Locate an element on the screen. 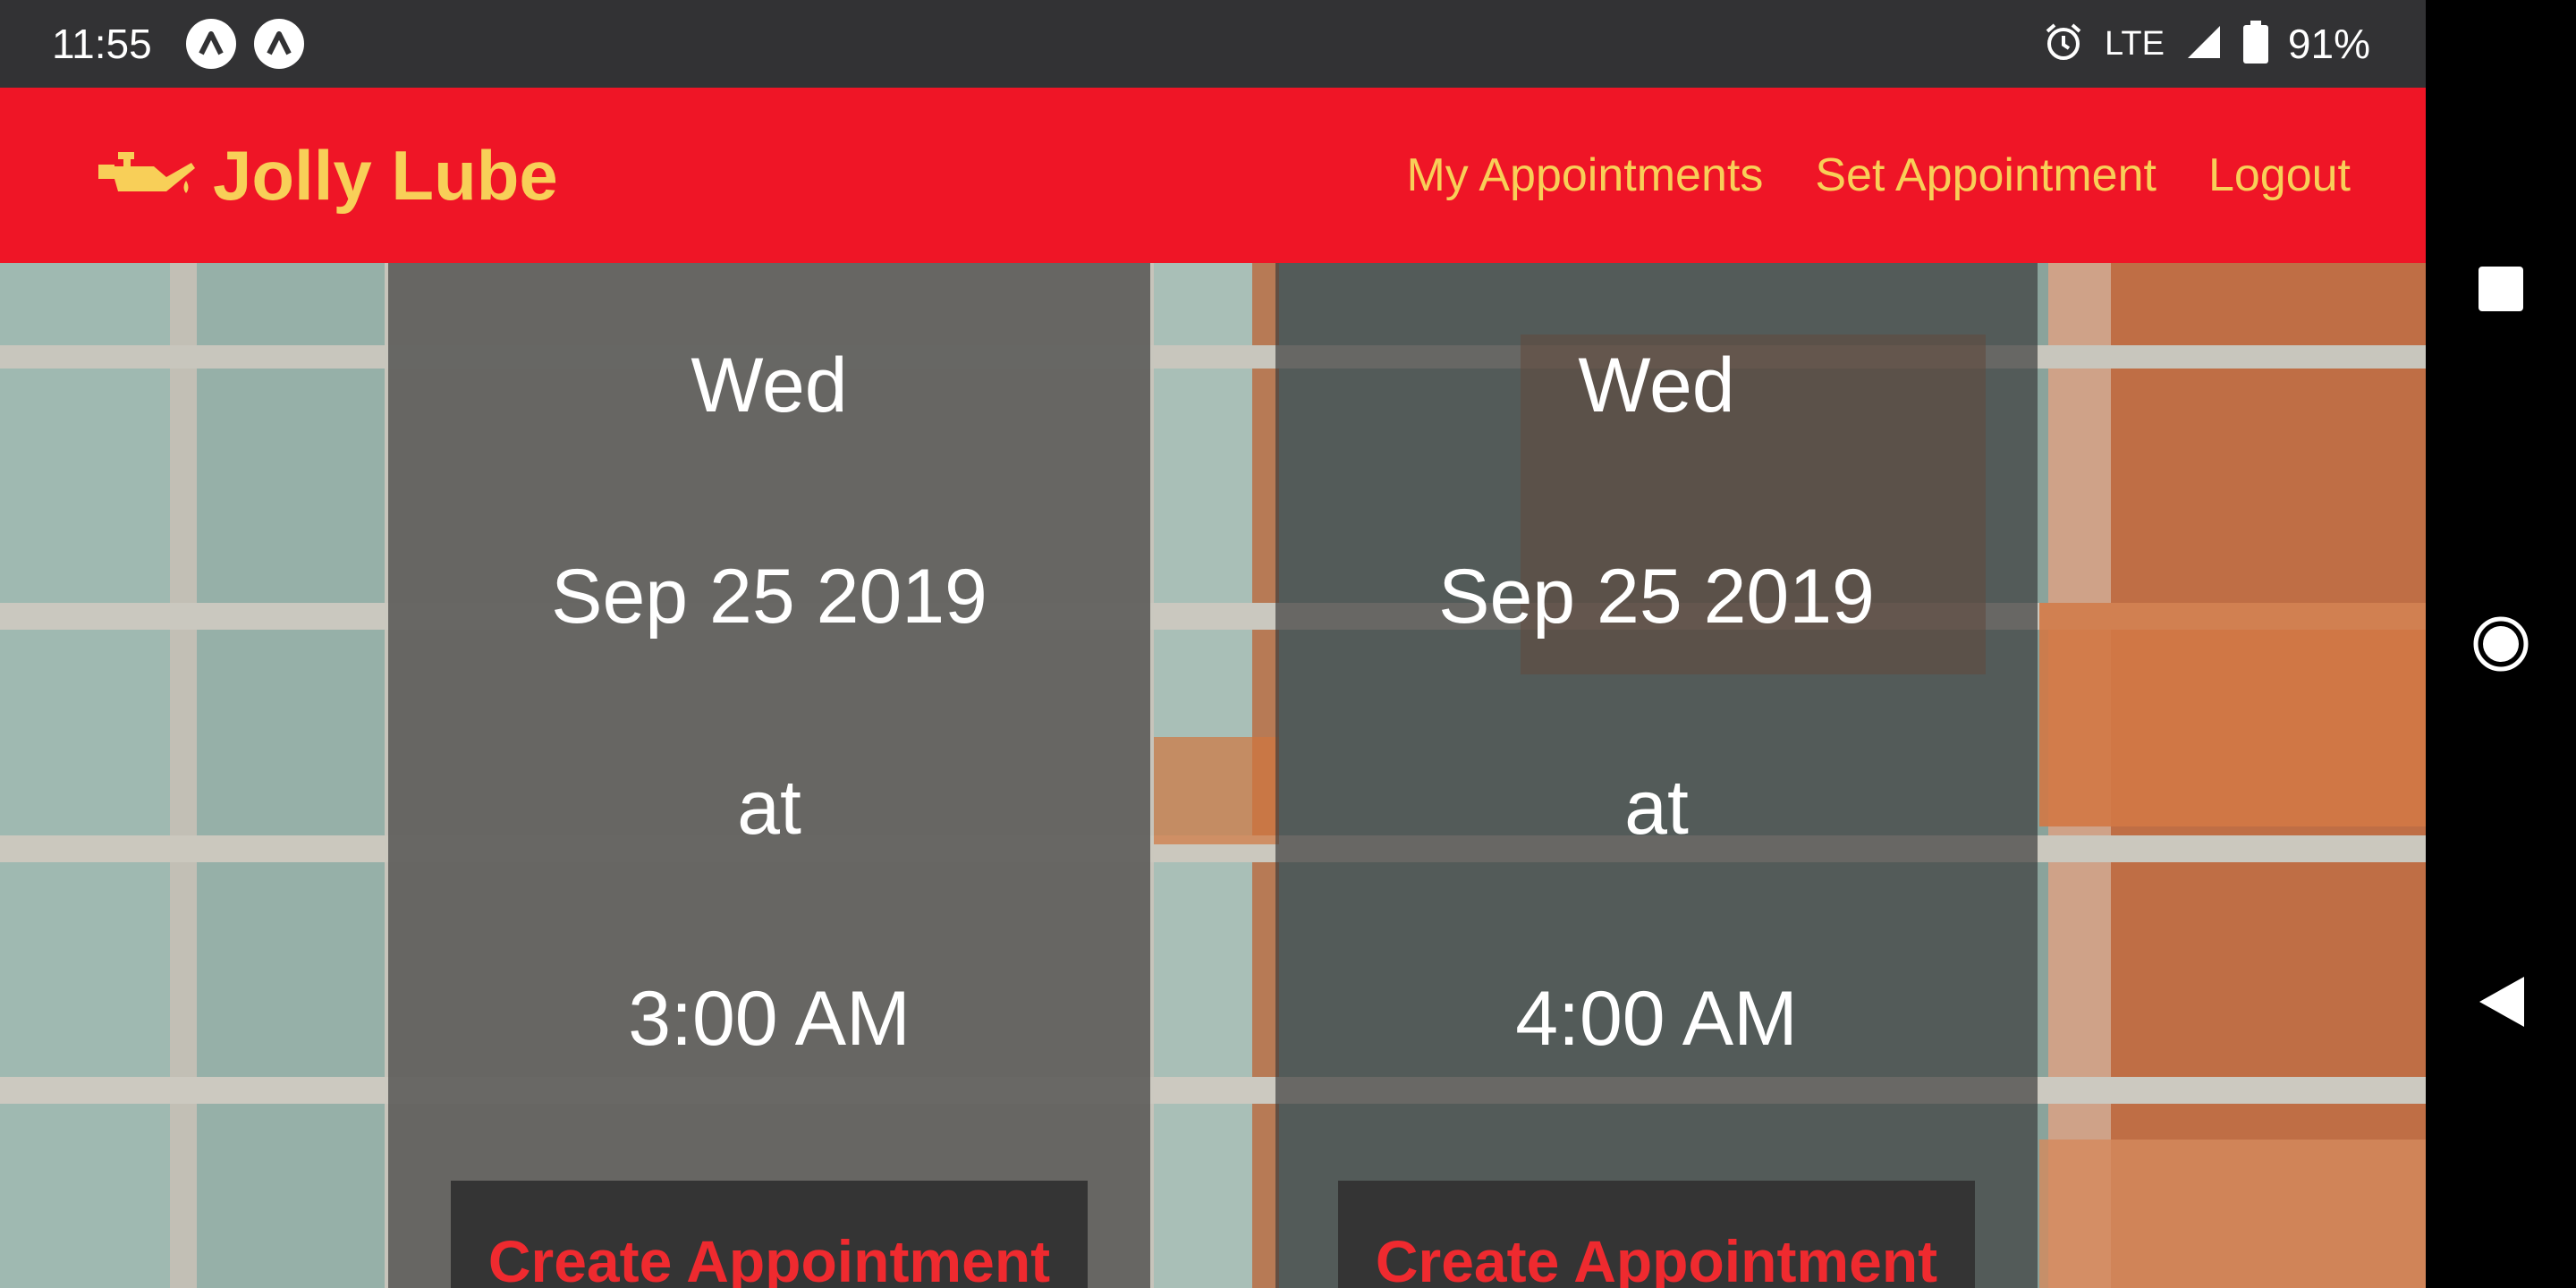 The width and height of the screenshot is (2576, 1288). appointment-time: 3:00 AM is located at coordinates (769, 1019).